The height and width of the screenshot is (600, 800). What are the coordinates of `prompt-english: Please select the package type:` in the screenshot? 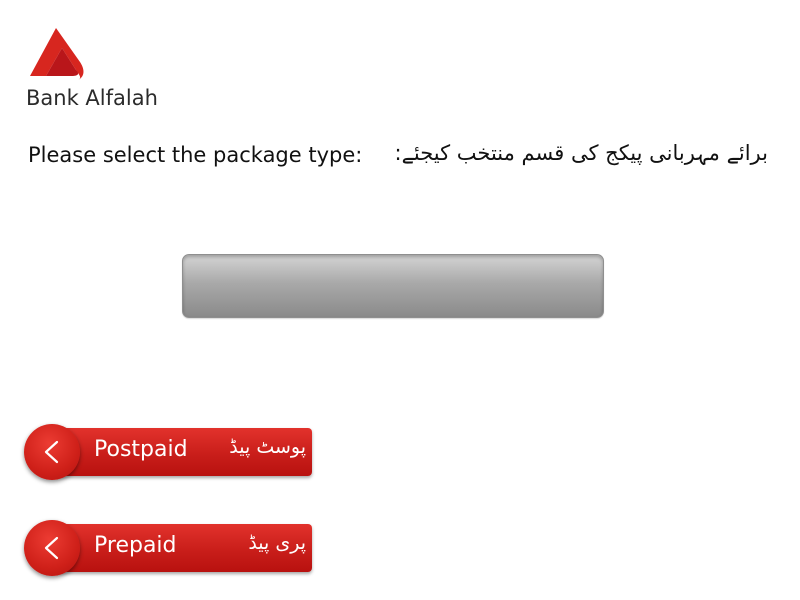 It's located at (195, 155).